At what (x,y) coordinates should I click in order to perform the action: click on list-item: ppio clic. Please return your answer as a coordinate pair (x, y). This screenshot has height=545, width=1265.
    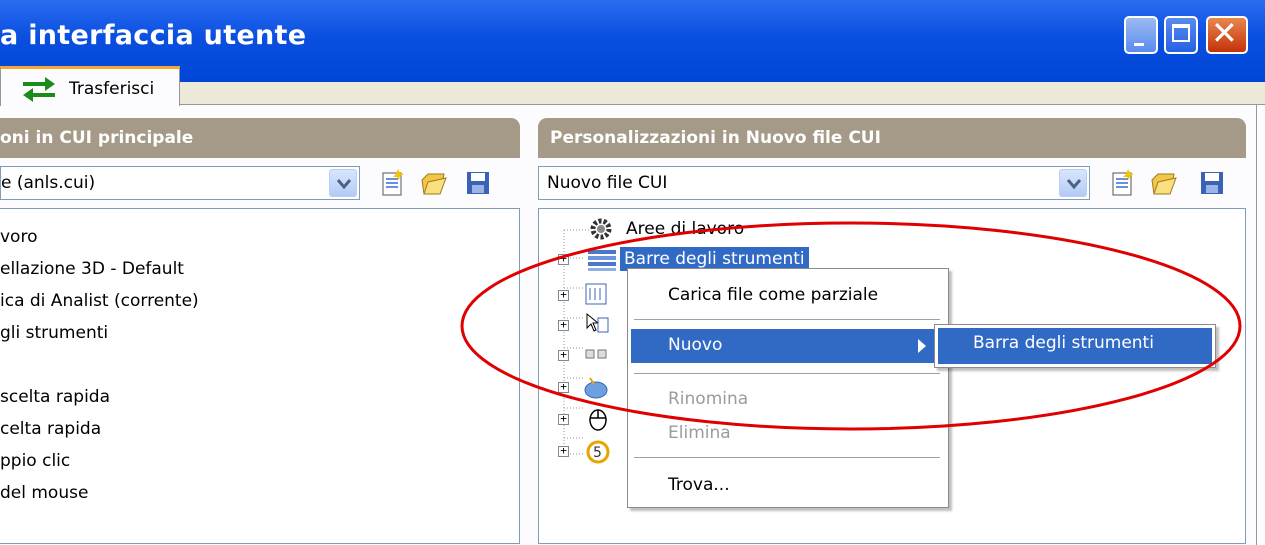
    Looking at the image, I should click on (35, 461).